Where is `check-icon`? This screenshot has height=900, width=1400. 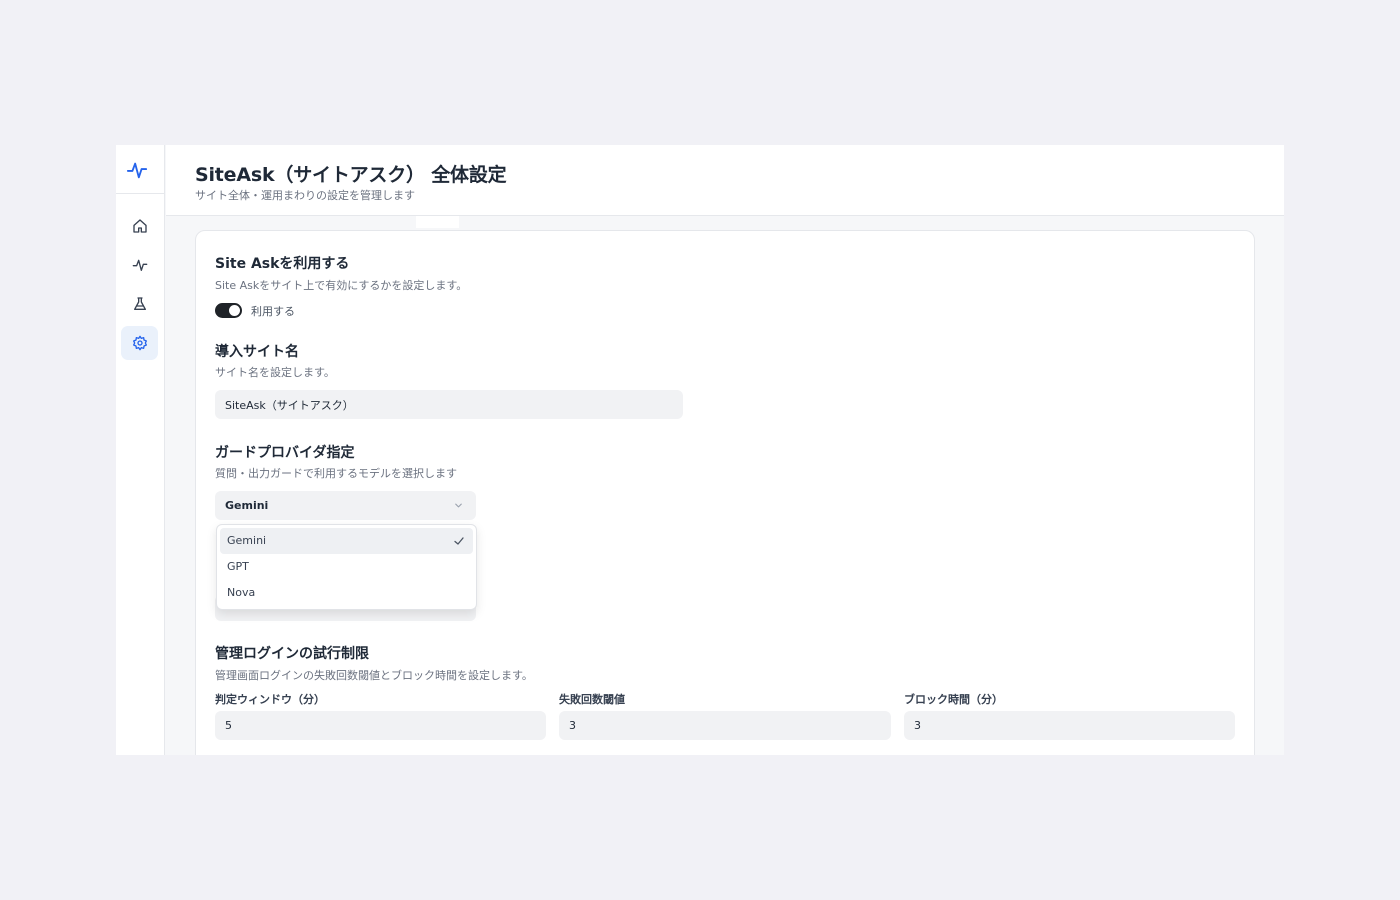
check-icon is located at coordinates (459, 541).